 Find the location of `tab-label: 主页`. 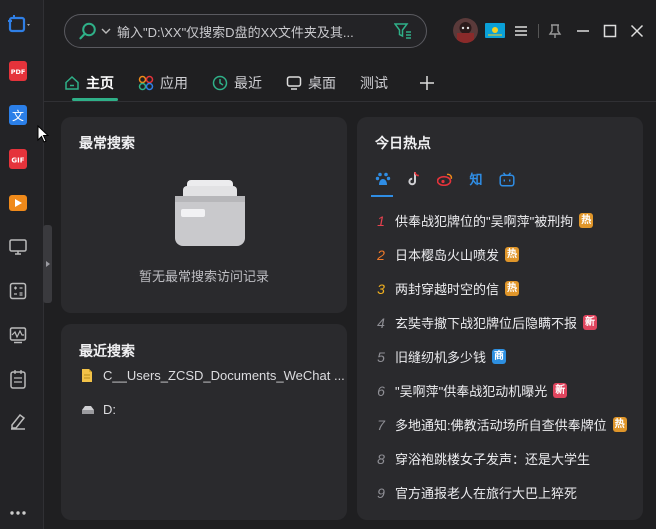

tab-label: 主页 is located at coordinates (100, 83).